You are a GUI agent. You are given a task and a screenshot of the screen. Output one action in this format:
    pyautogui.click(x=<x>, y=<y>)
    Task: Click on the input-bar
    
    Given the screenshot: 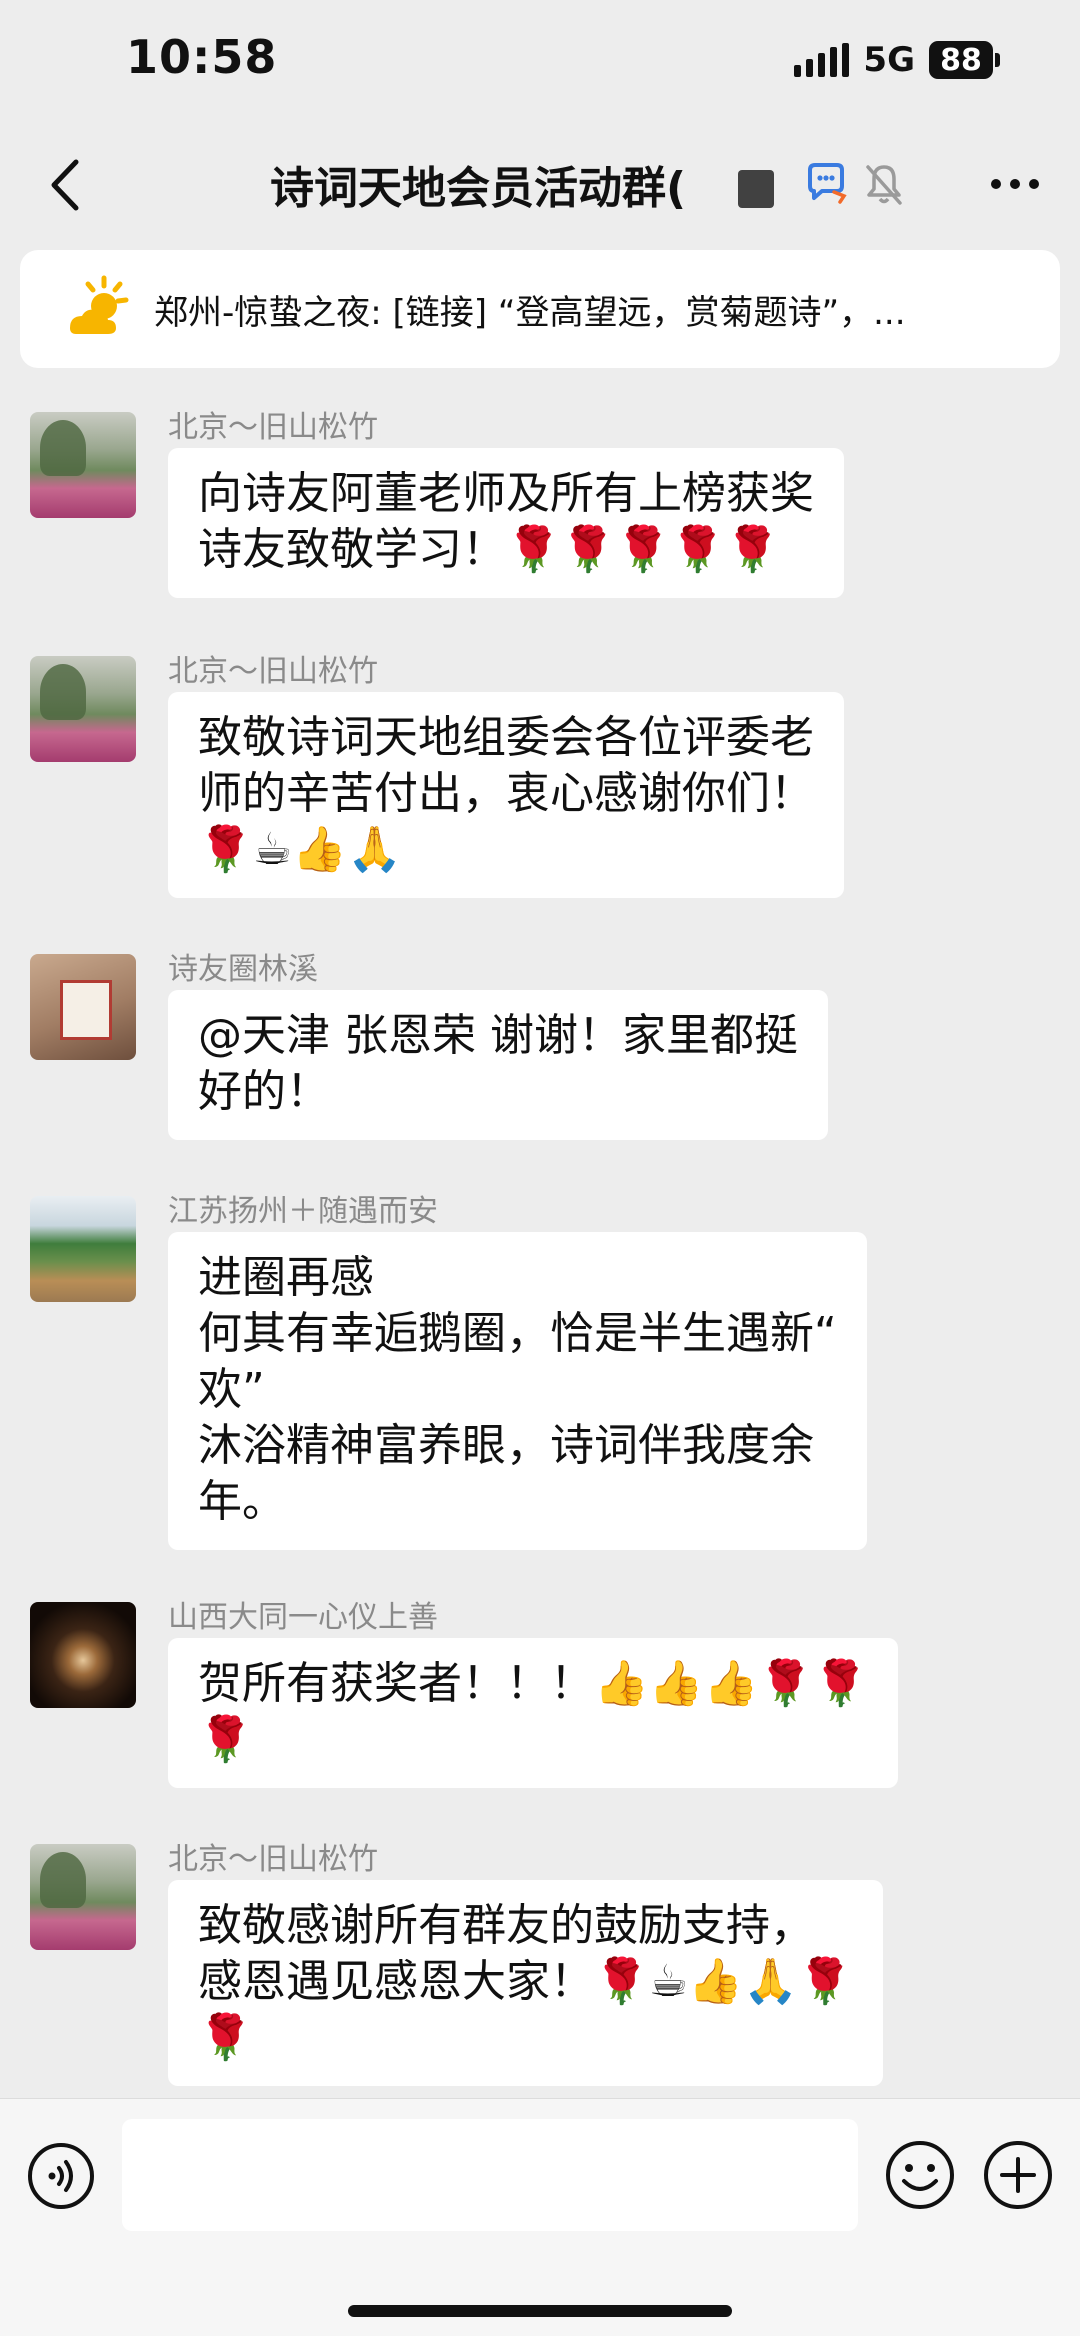 What is the action you would take?
    pyautogui.click(x=540, y=2217)
    